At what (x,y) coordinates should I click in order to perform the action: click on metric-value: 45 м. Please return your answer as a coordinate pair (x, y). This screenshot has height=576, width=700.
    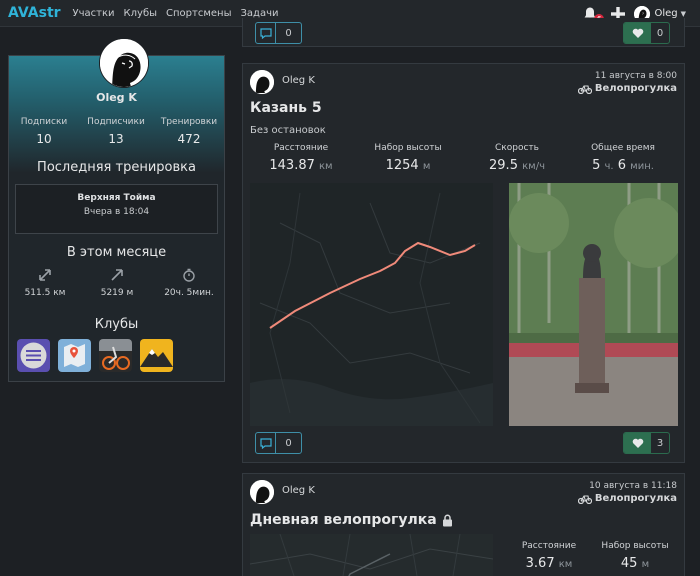
    Looking at the image, I should click on (635, 563).